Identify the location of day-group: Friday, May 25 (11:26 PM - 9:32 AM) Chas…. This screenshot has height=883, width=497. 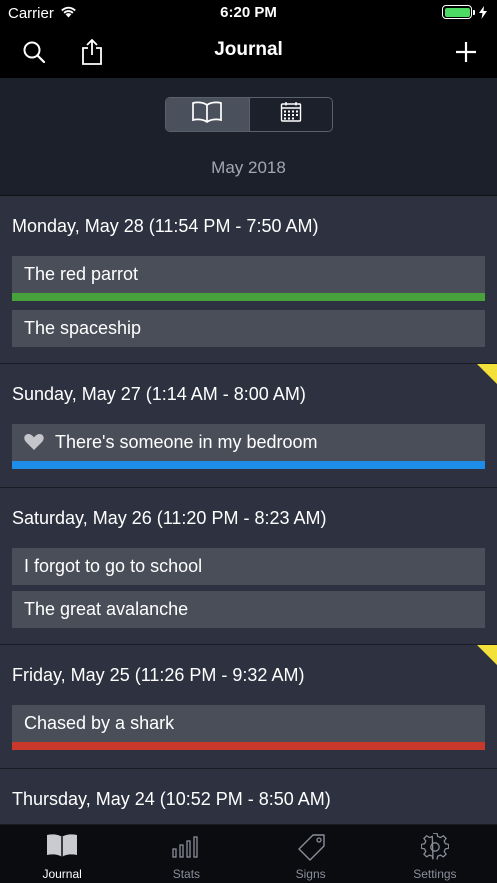
(248, 707).